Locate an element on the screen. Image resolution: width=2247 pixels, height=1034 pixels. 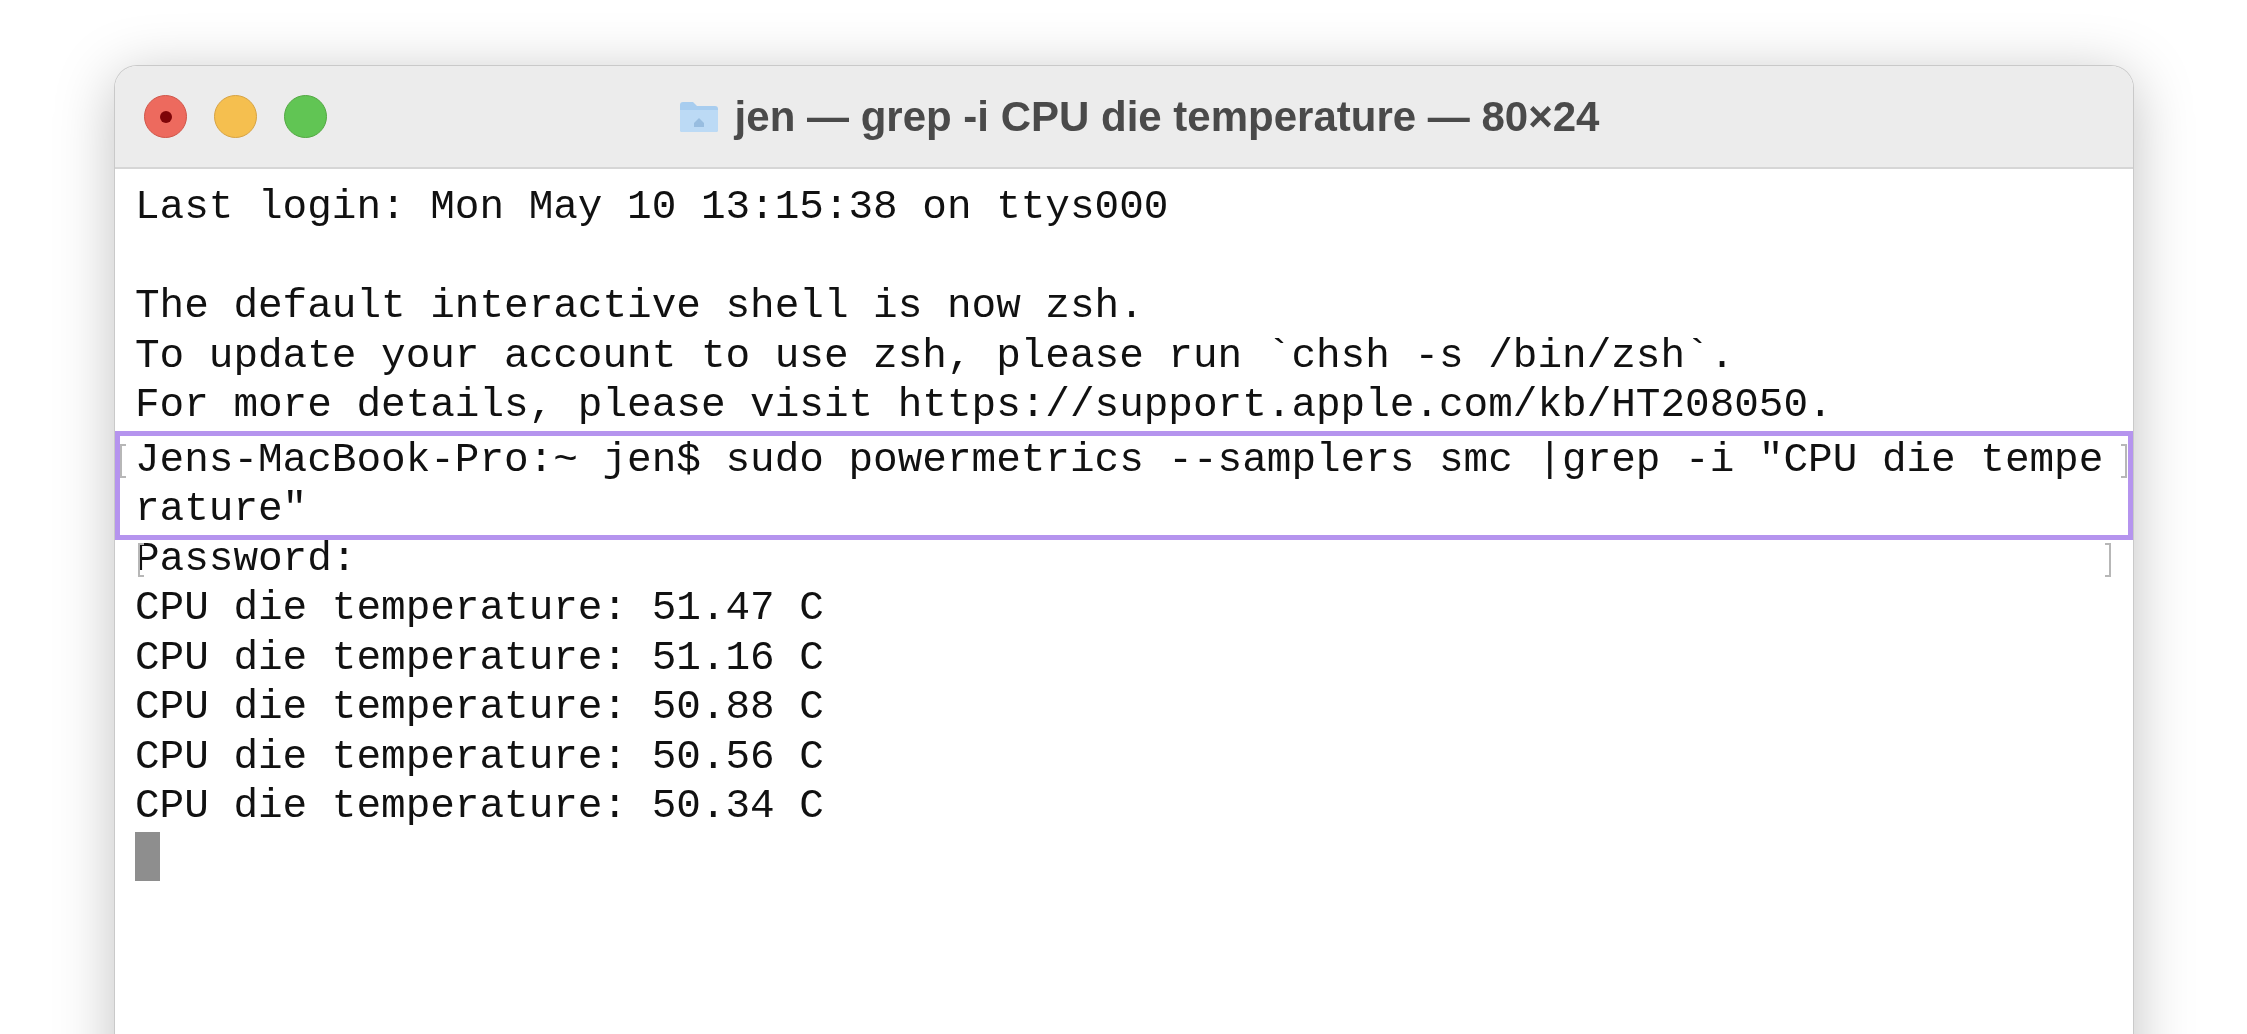
terminal-line: rature" is located at coordinates (221, 509).